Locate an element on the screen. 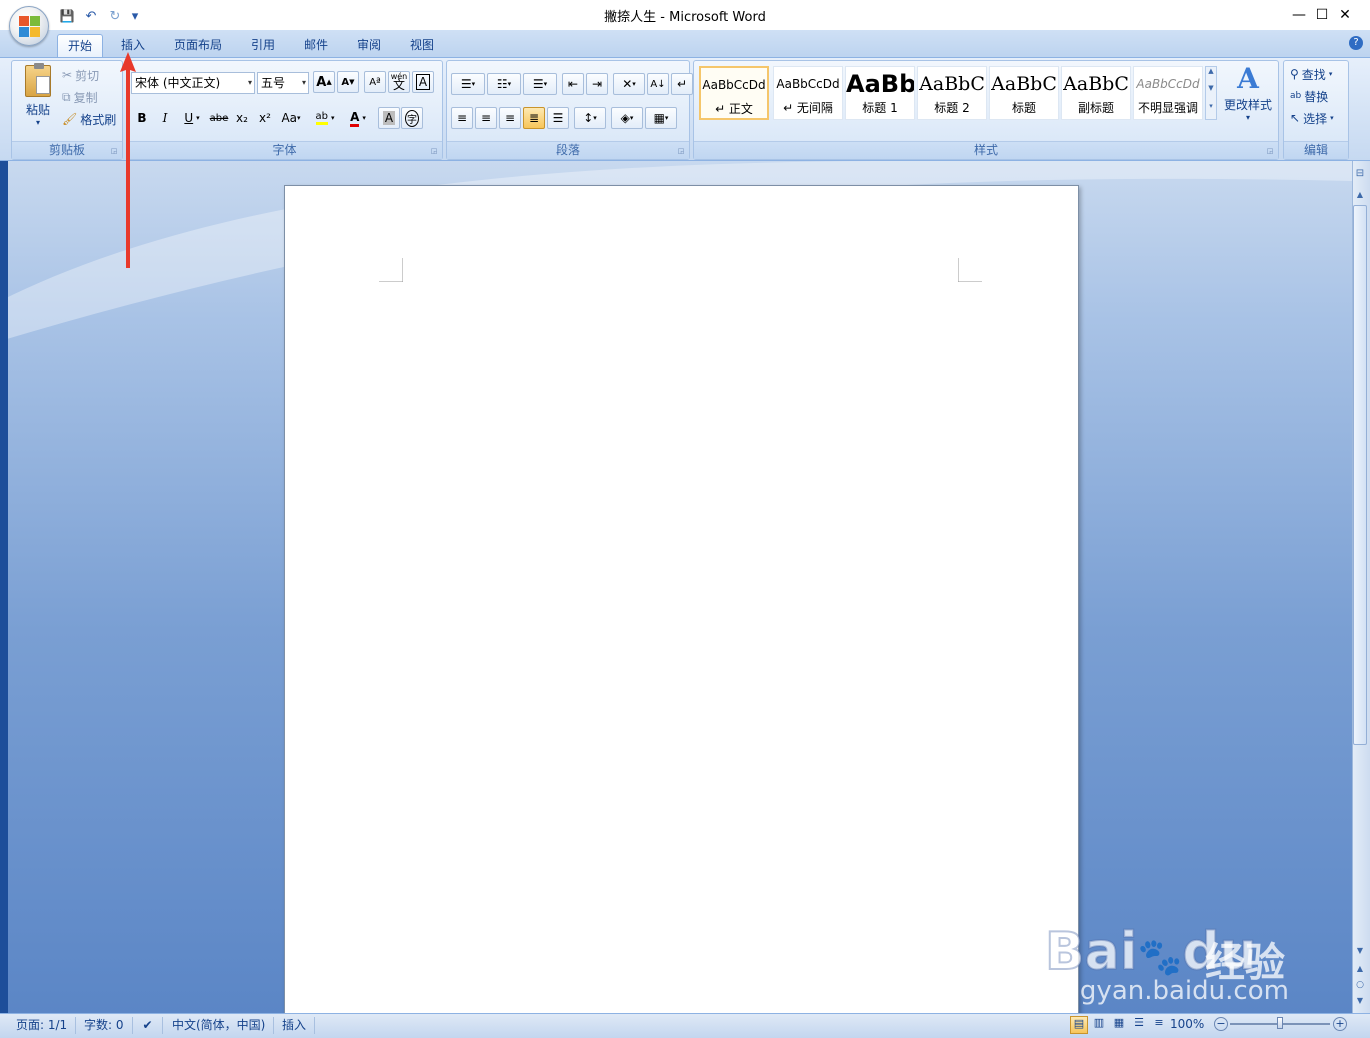 Image resolution: width=1370 pixels, height=1038 pixels. enclose-characters-button: 字 is located at coordinates (412, 118).